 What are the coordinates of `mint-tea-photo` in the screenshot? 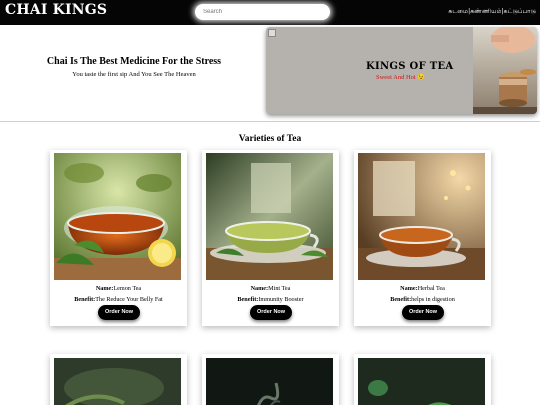 It's located at (269, 216).